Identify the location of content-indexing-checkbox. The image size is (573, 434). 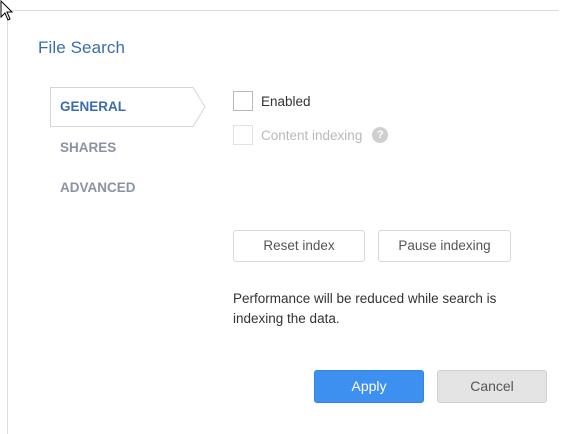
(243, 135).